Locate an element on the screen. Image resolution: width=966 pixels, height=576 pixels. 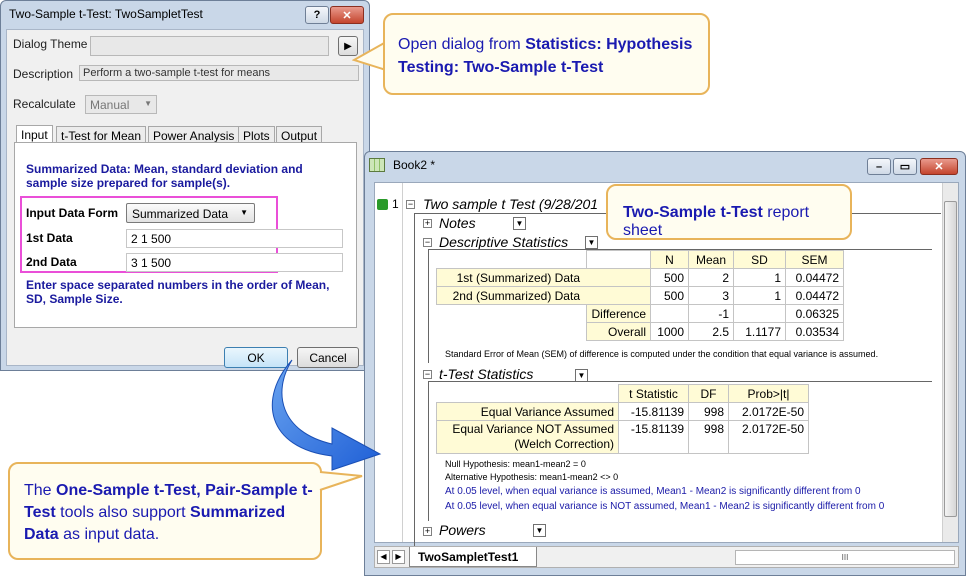
input-form-select: Summarized Data ▼ is located at coordinates (190, 213).